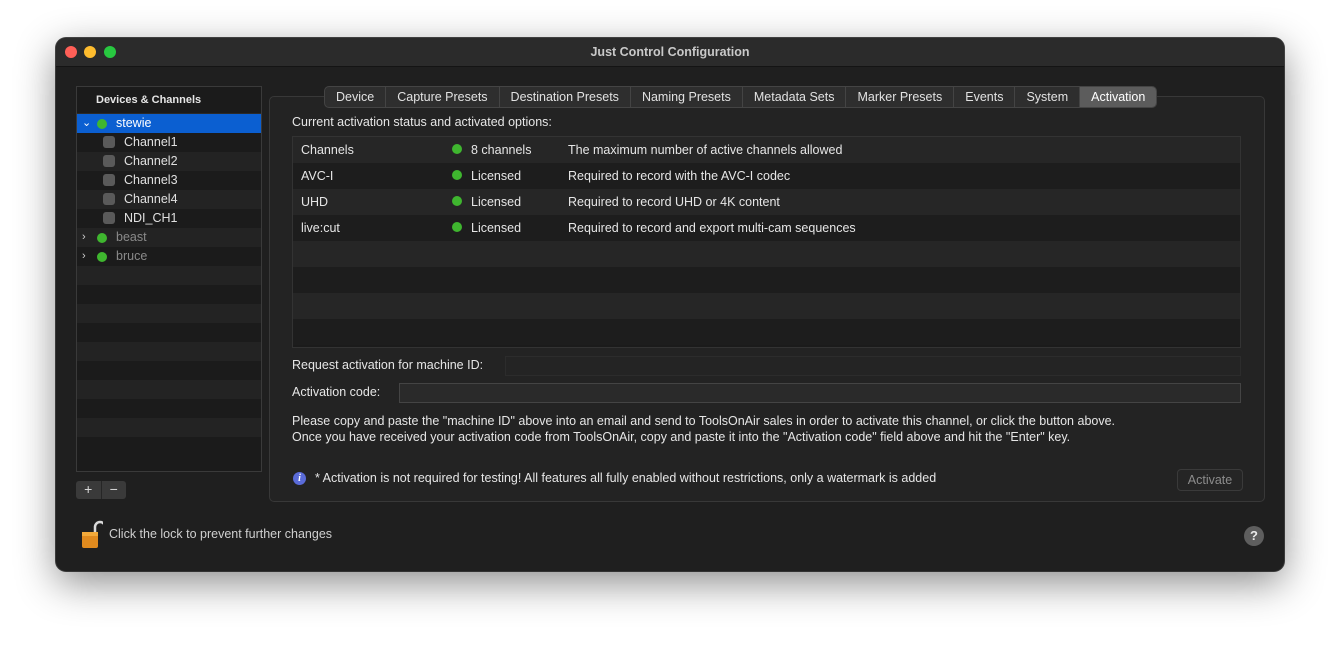 This screenshot has width=1340, height=645. I want to click on device-row-bruce: › bruce, so click(169, 256).